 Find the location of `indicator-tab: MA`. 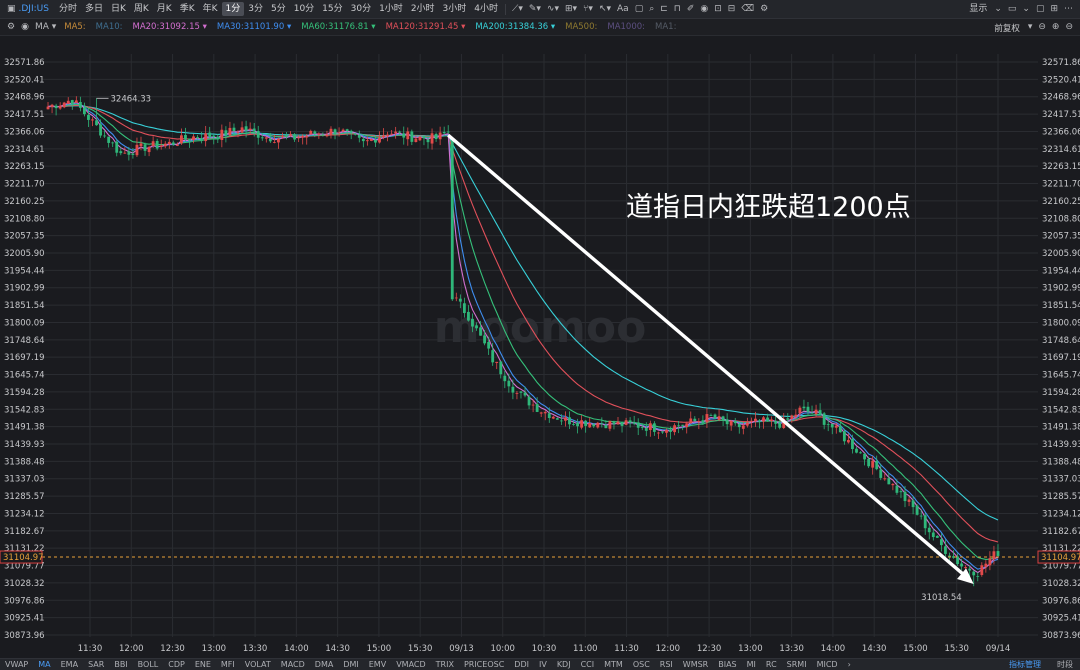

indicator-tab: MA is located at coordinates (44, 664).